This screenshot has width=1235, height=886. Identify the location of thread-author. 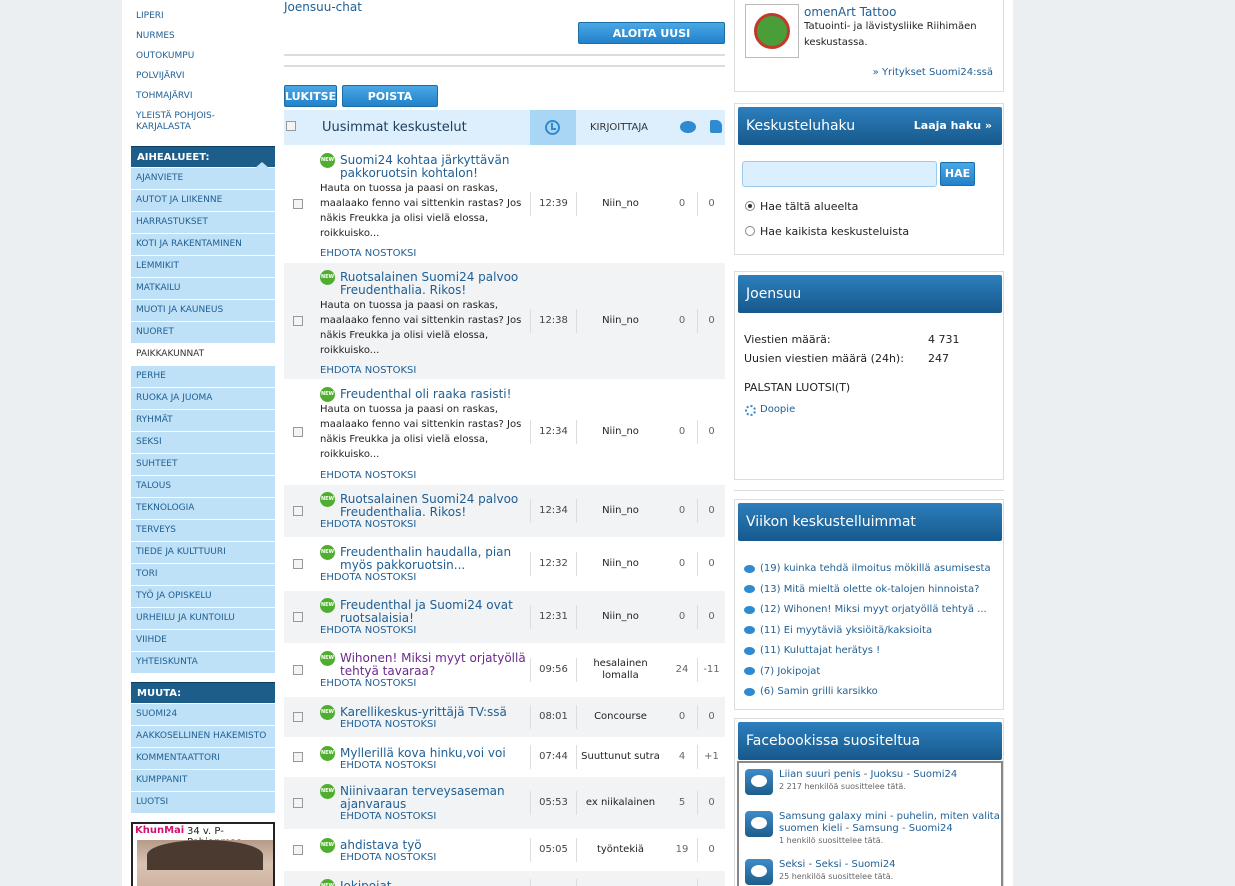
(620, 882).